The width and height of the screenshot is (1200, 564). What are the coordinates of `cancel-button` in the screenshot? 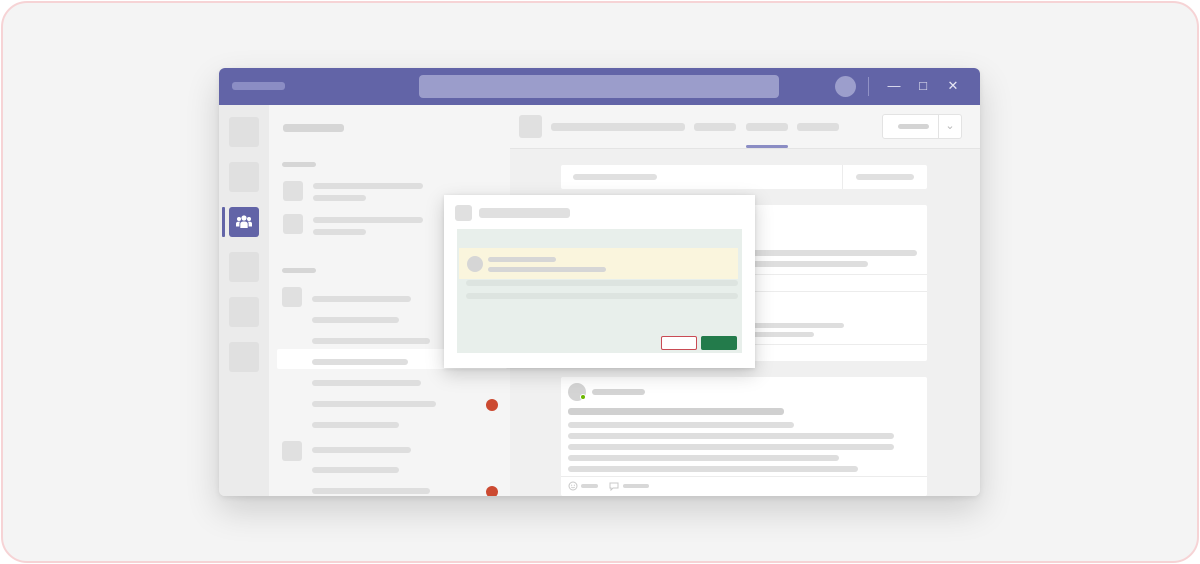 It's located at (679, 343).